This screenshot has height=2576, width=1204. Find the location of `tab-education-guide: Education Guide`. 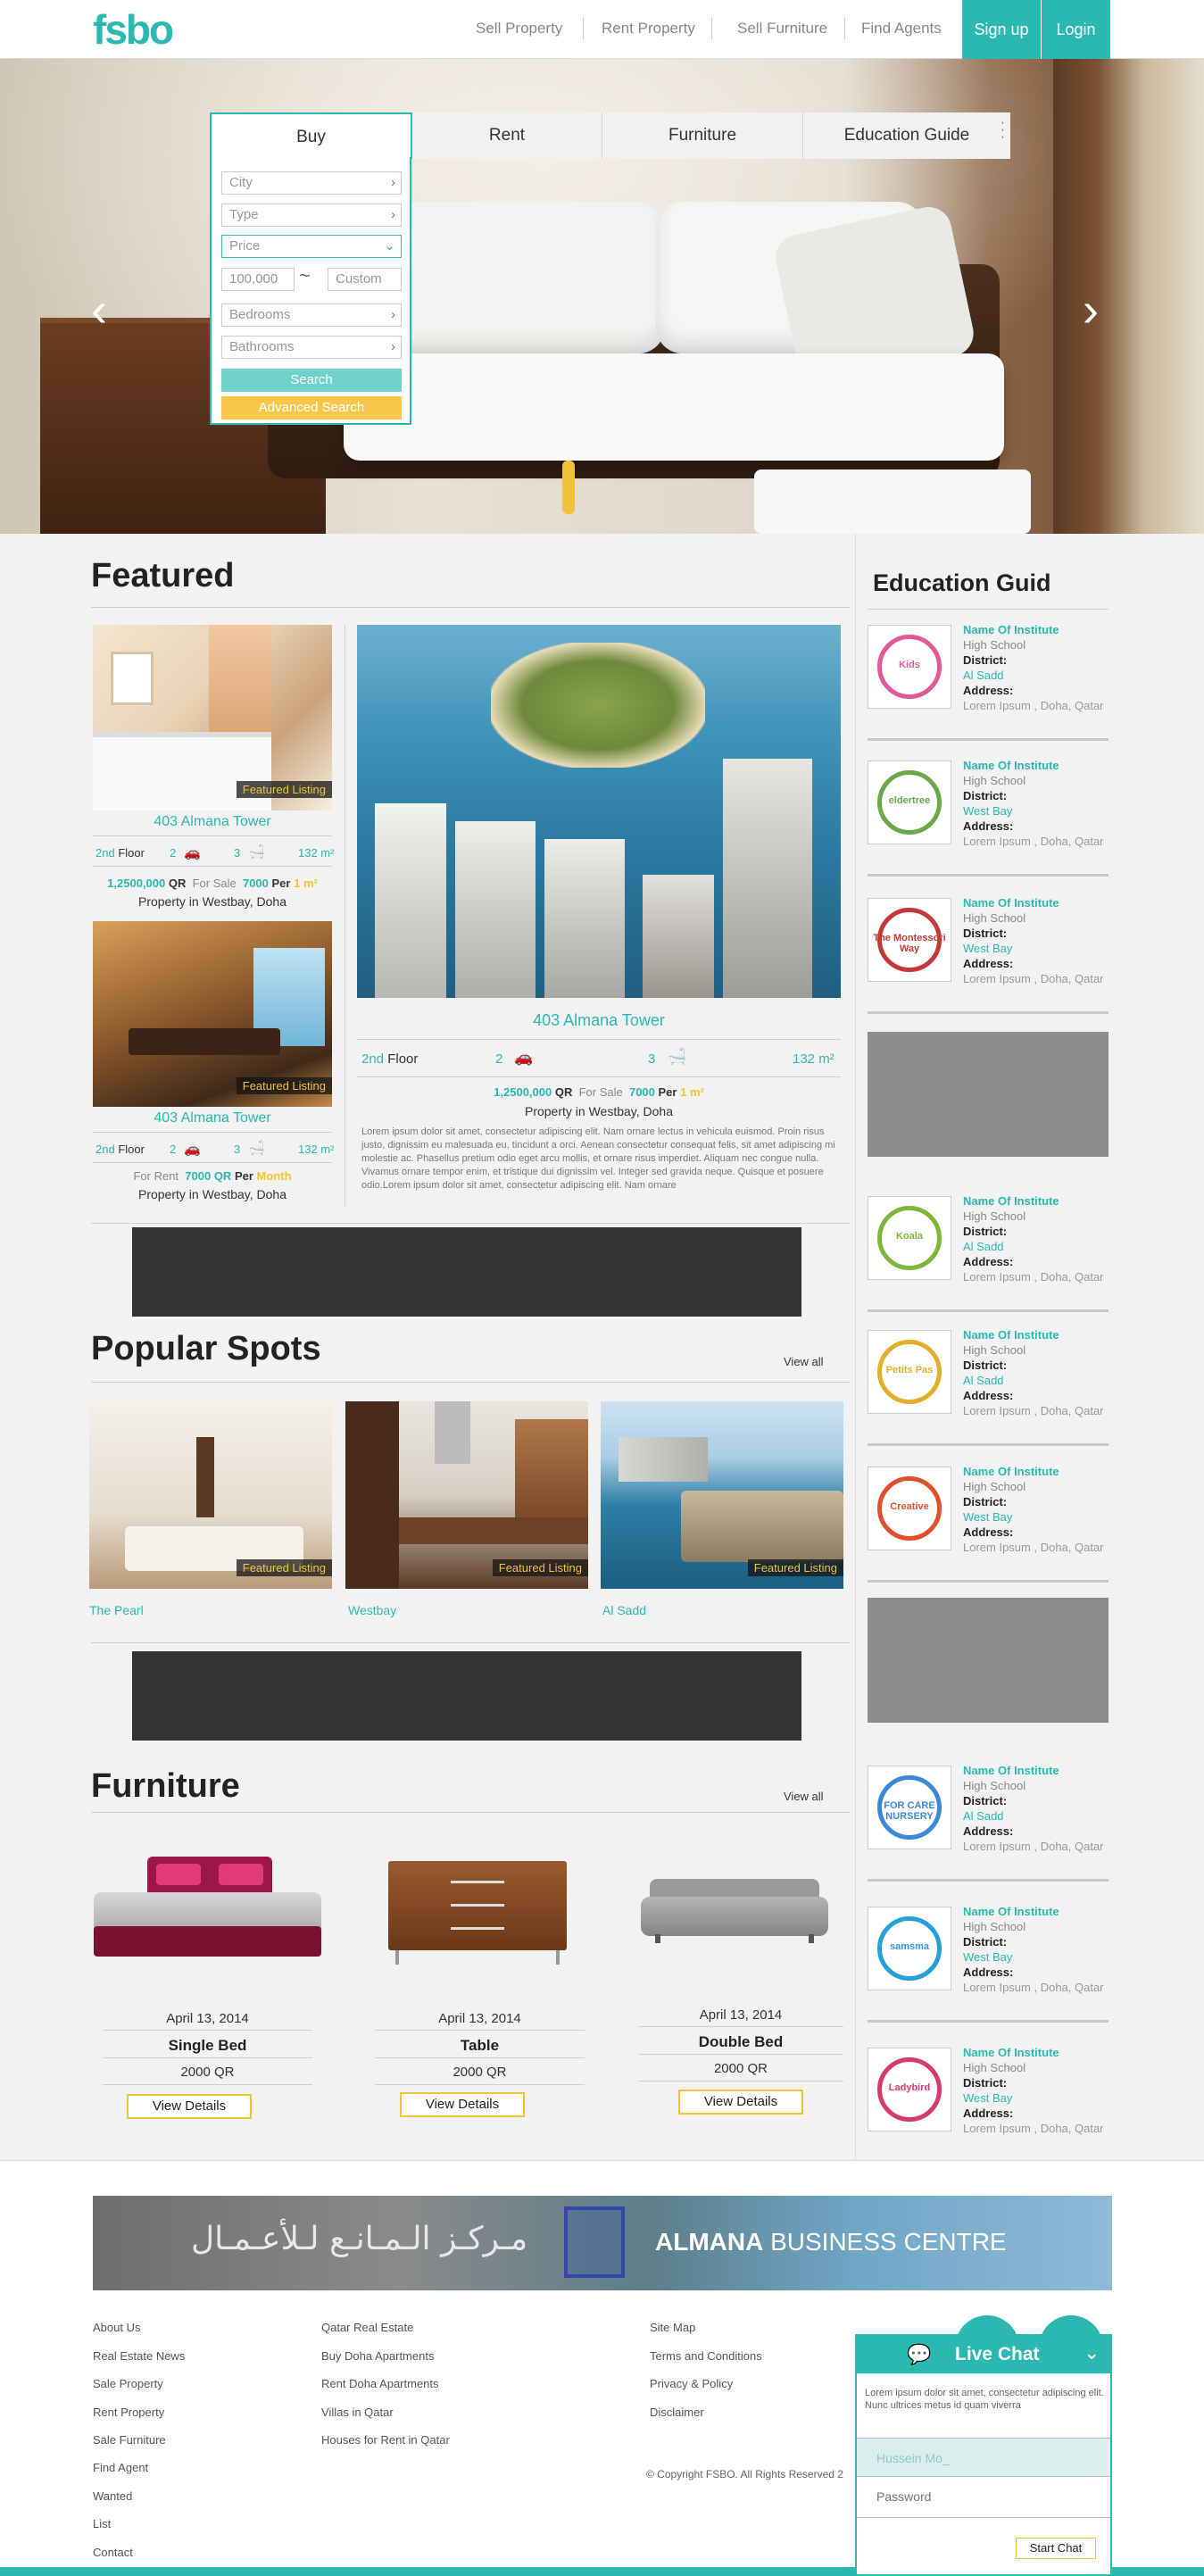

tab-education-guide: Education Guide is located at coordinates (906, 135).